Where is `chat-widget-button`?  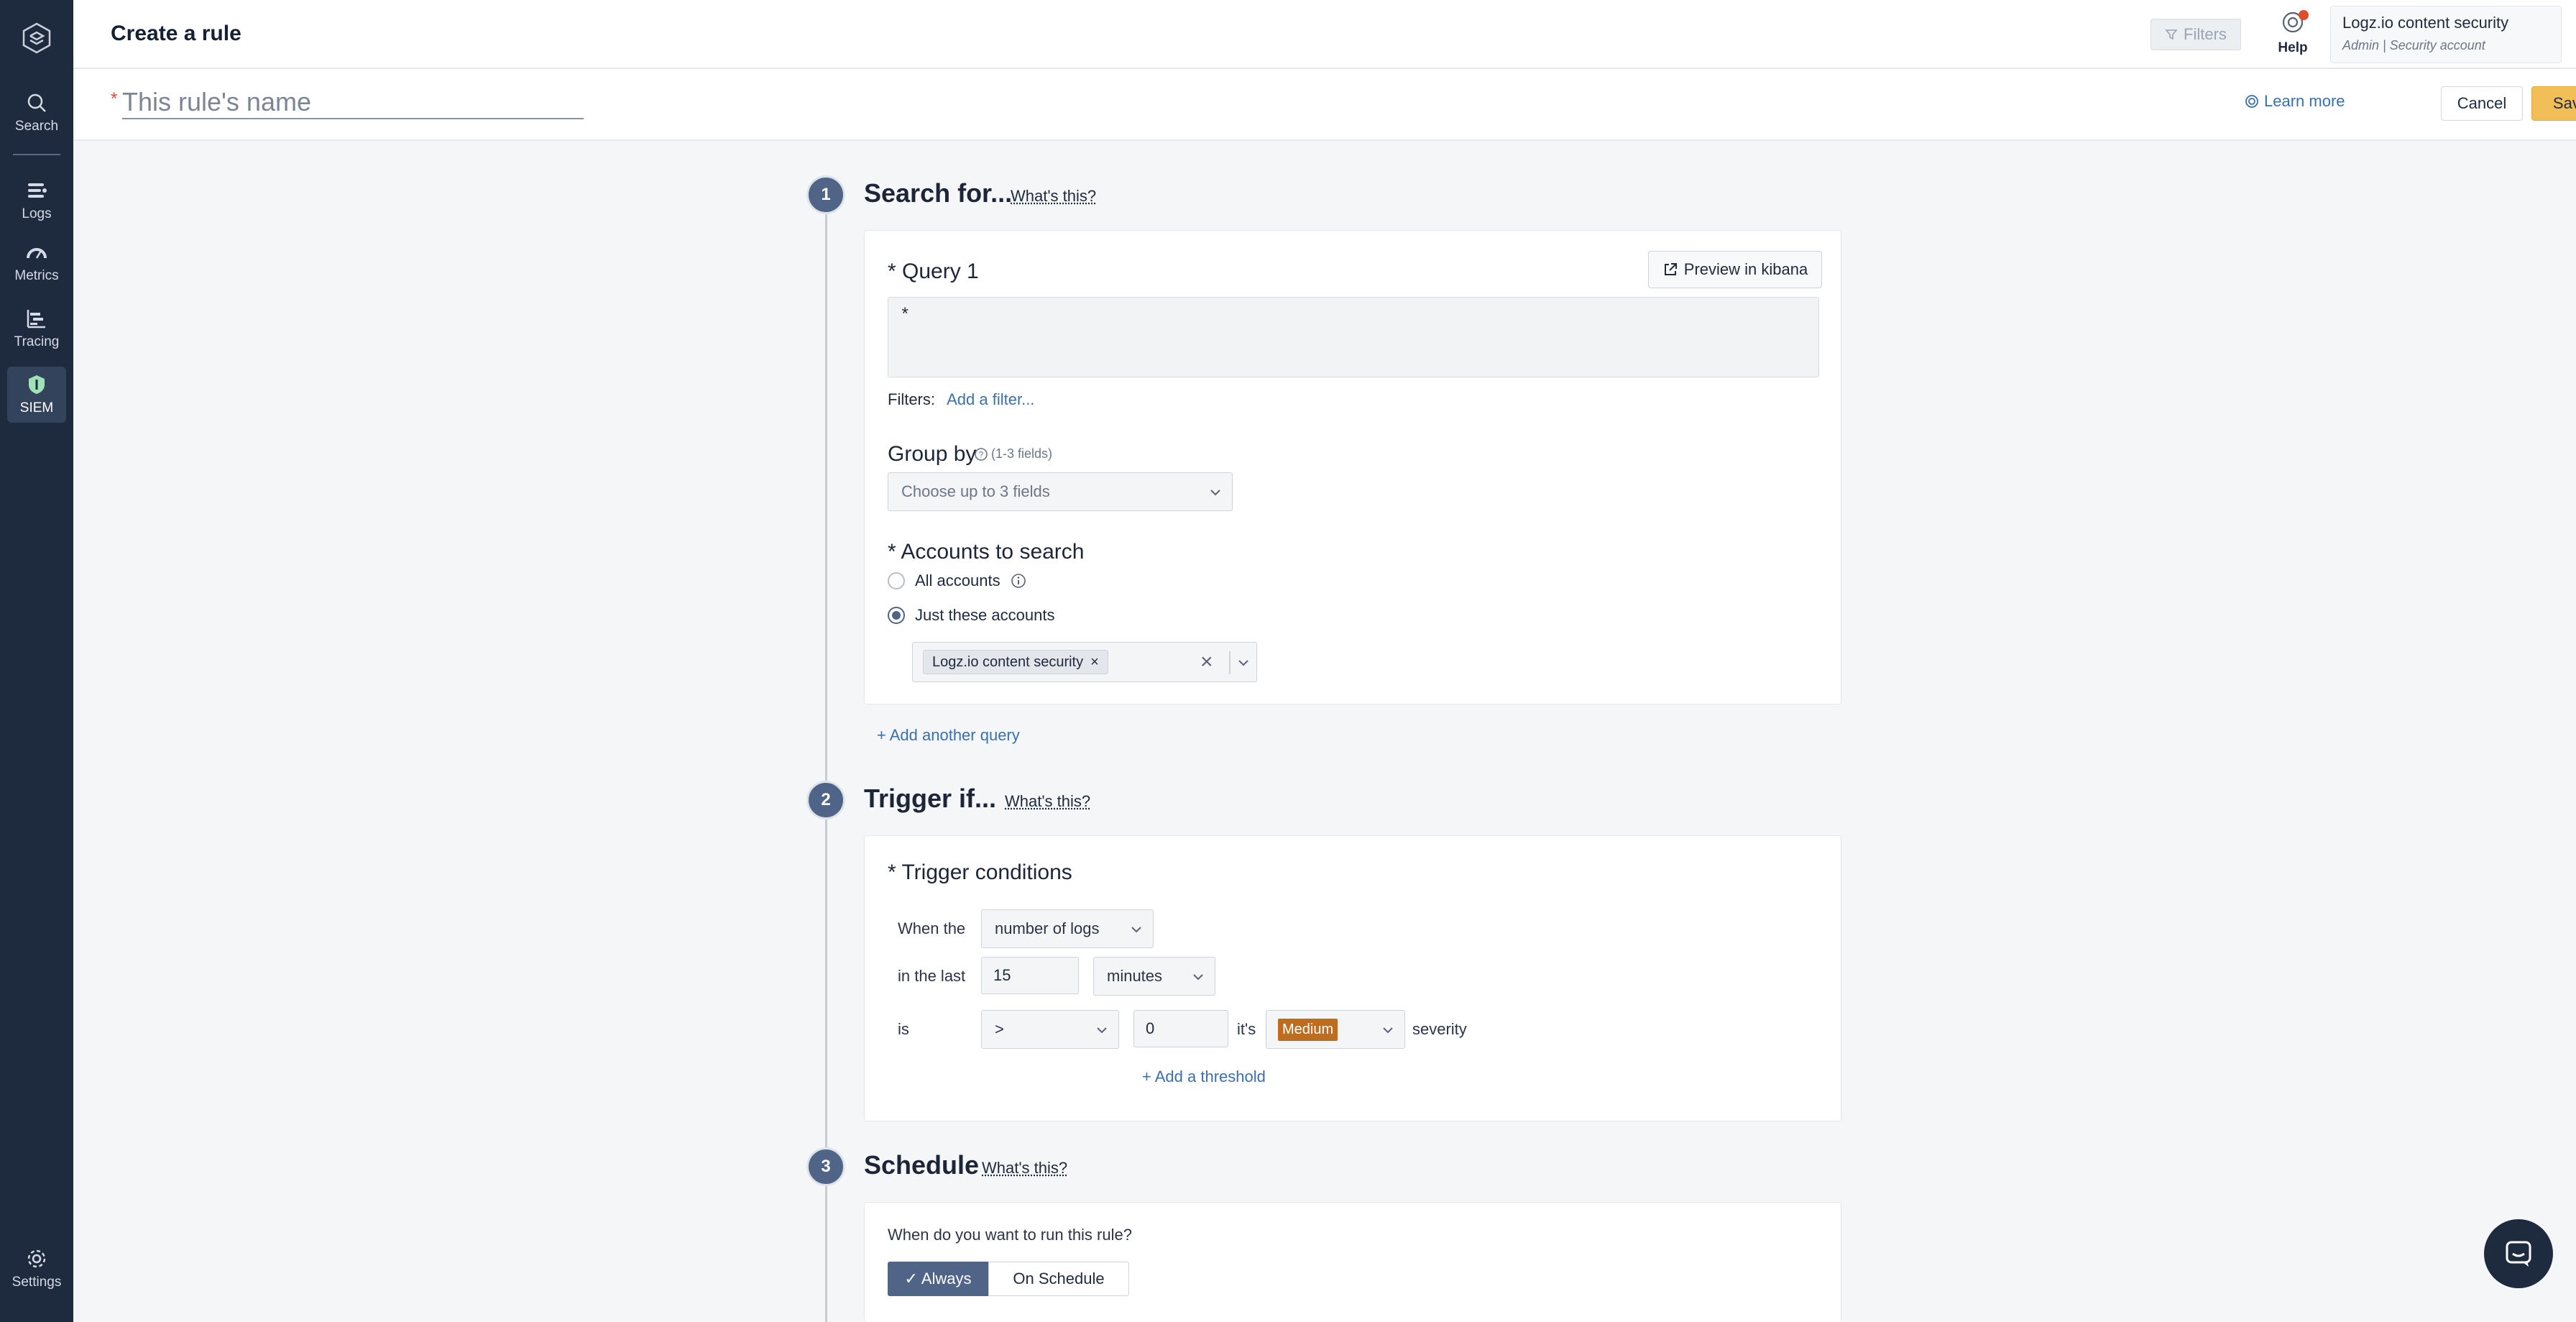
chat-widget-button is located at coordinates (2518, 1253).